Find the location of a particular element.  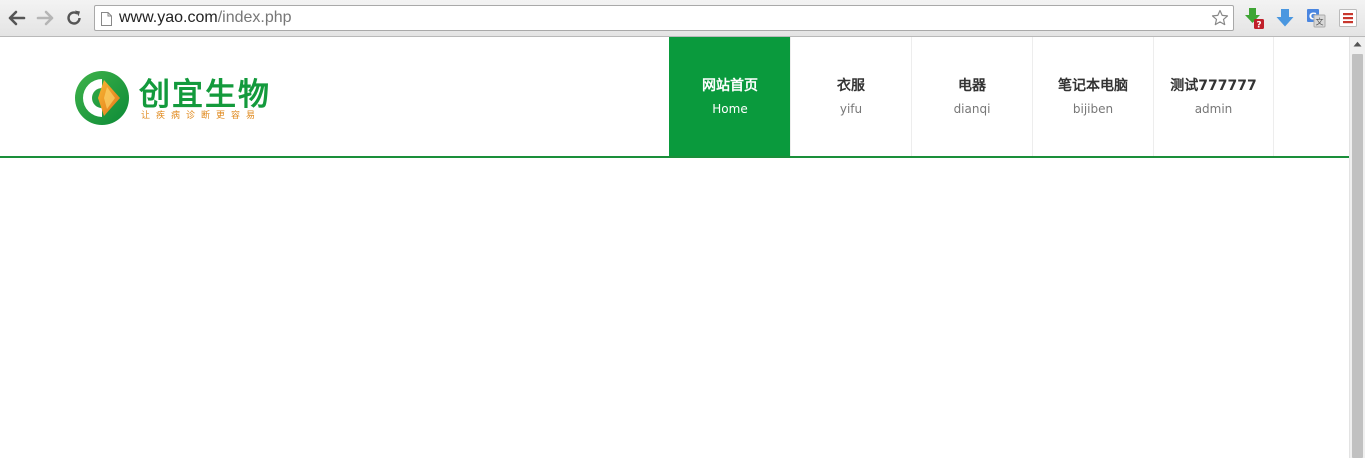

nav-item-yifu: 衣服 yifu is located at coordinates (850, 96).